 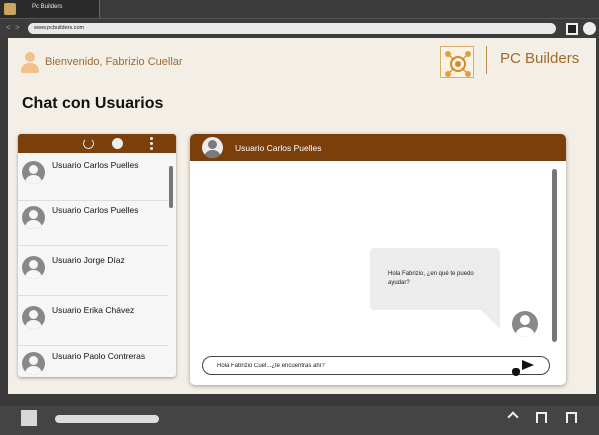 I want to click on message-bubble-tail, so click(x=489, y=318).